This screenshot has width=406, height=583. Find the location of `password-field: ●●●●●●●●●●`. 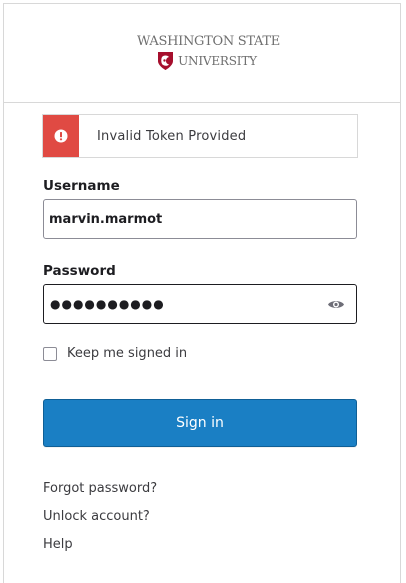

password-field: ●●●●●●●●●● is located at coordinates (200, 304).